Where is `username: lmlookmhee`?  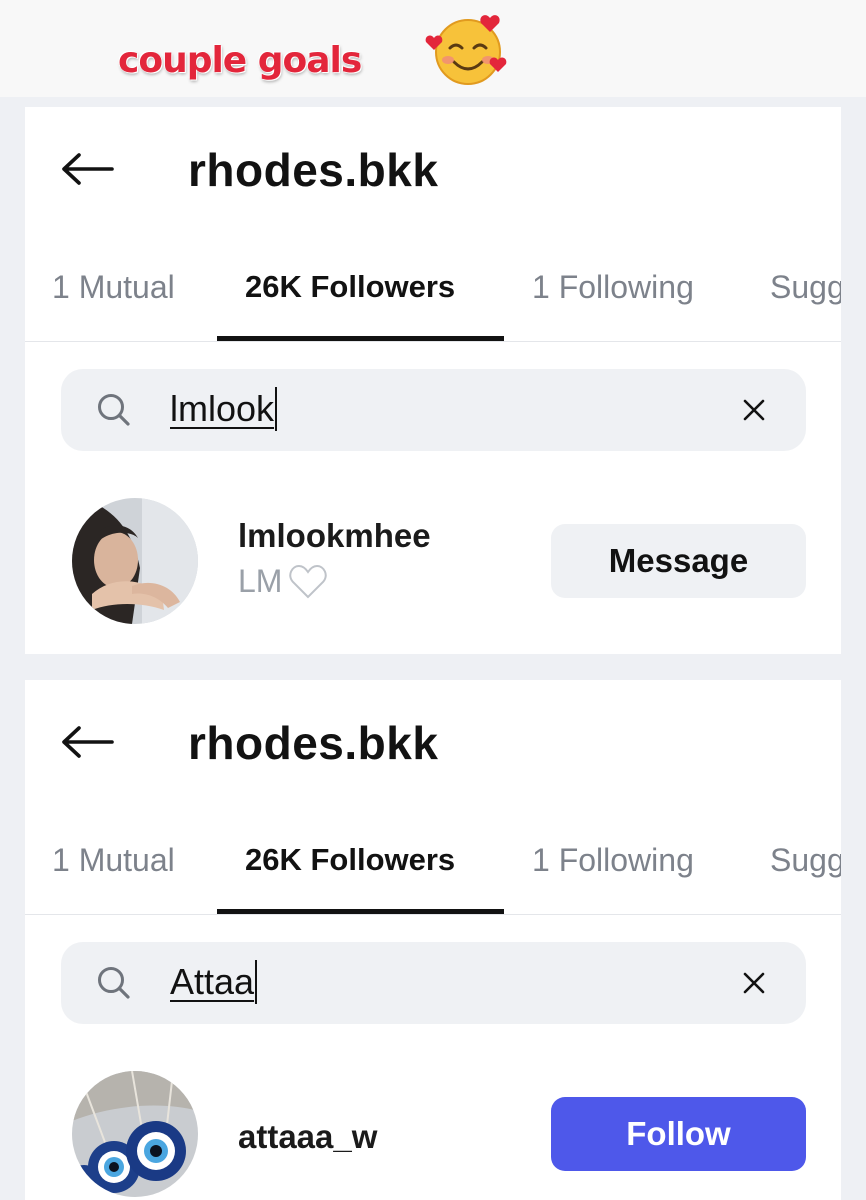 username: lmlookmhee is located at coordinates (334, 536).